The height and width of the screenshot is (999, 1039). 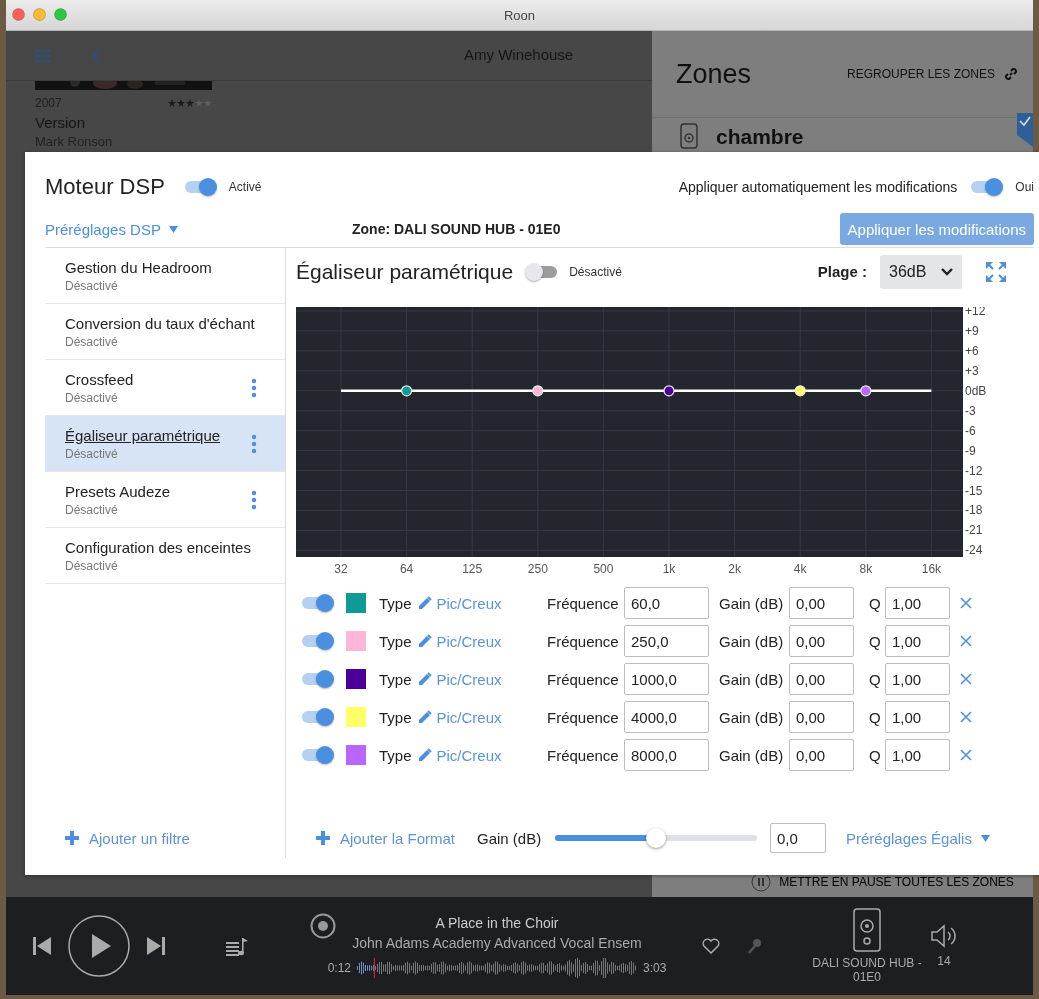 I want to click on group-zones-button: REGROUPER LES ZONES, so click(x=932, y=74).